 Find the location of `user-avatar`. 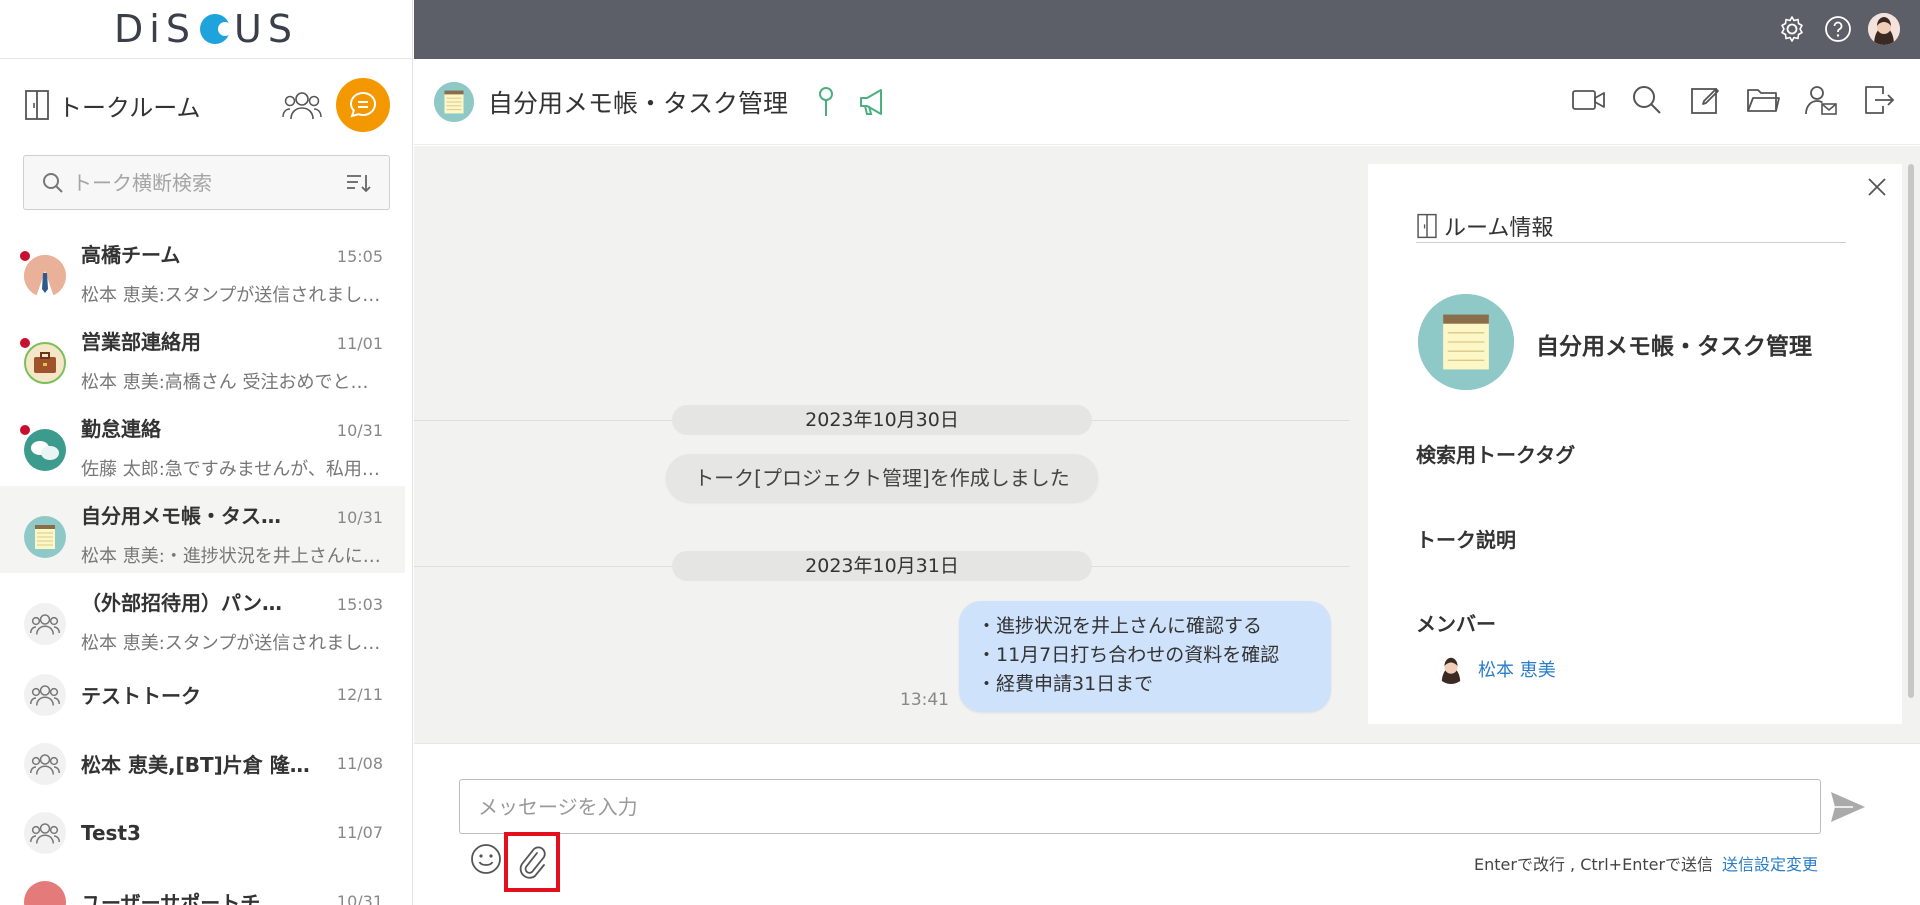

user-avatar is located at coordinates (1884, 29).